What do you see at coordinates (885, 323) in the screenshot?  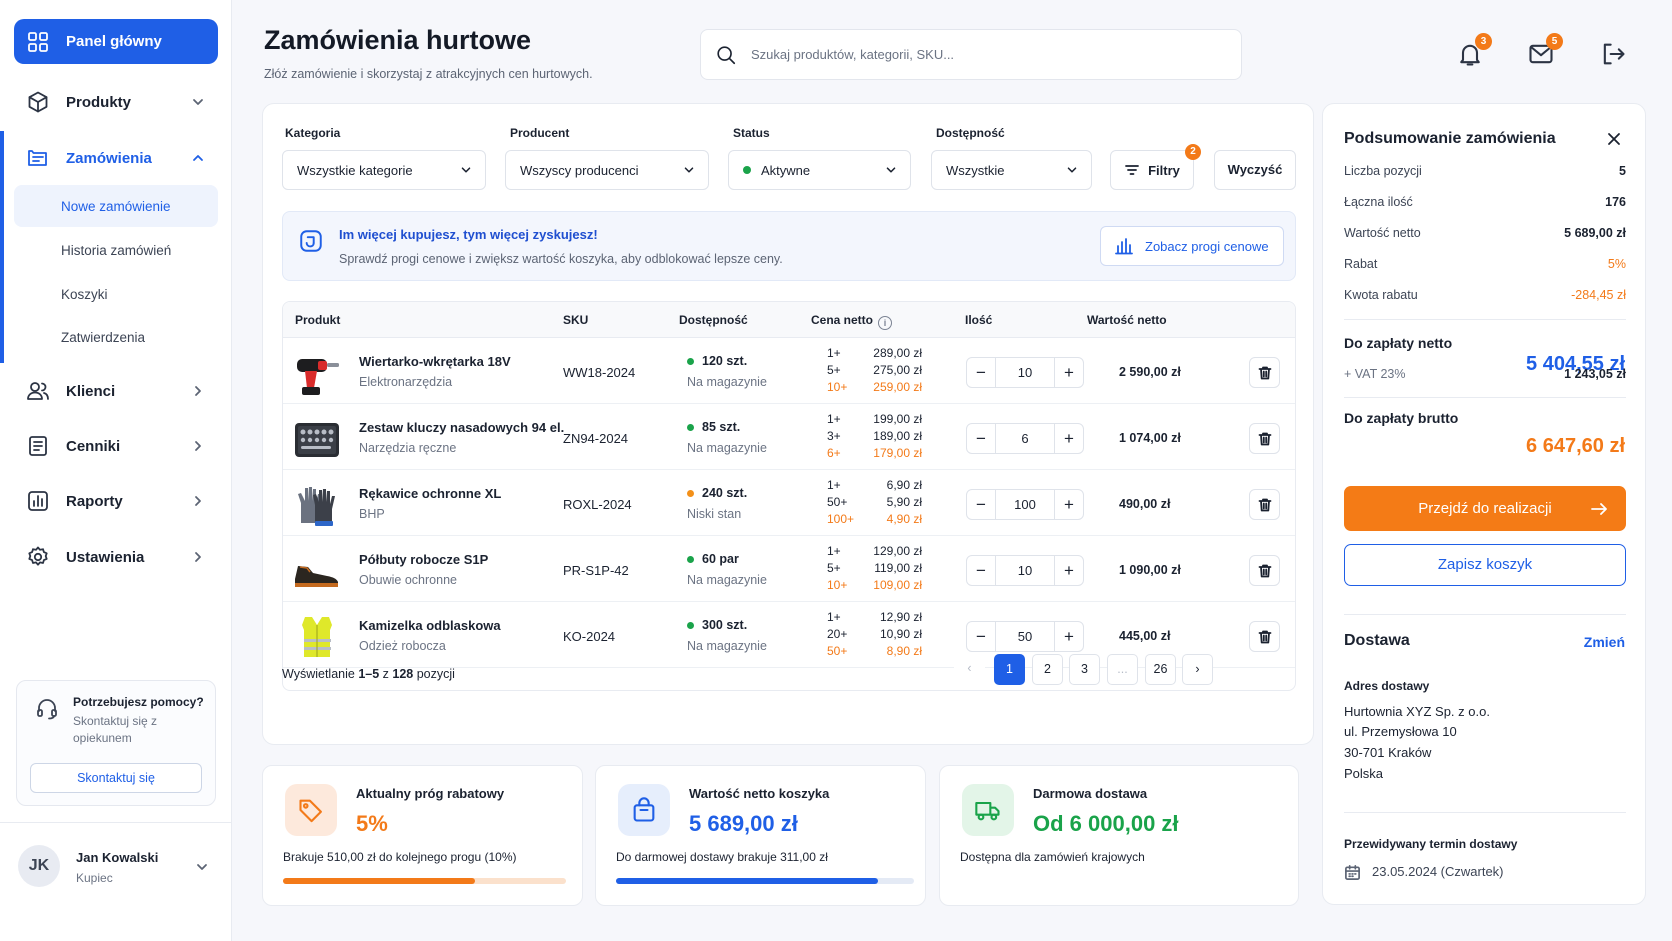 I see `info-icon: i` at bounding box center [885, 323].